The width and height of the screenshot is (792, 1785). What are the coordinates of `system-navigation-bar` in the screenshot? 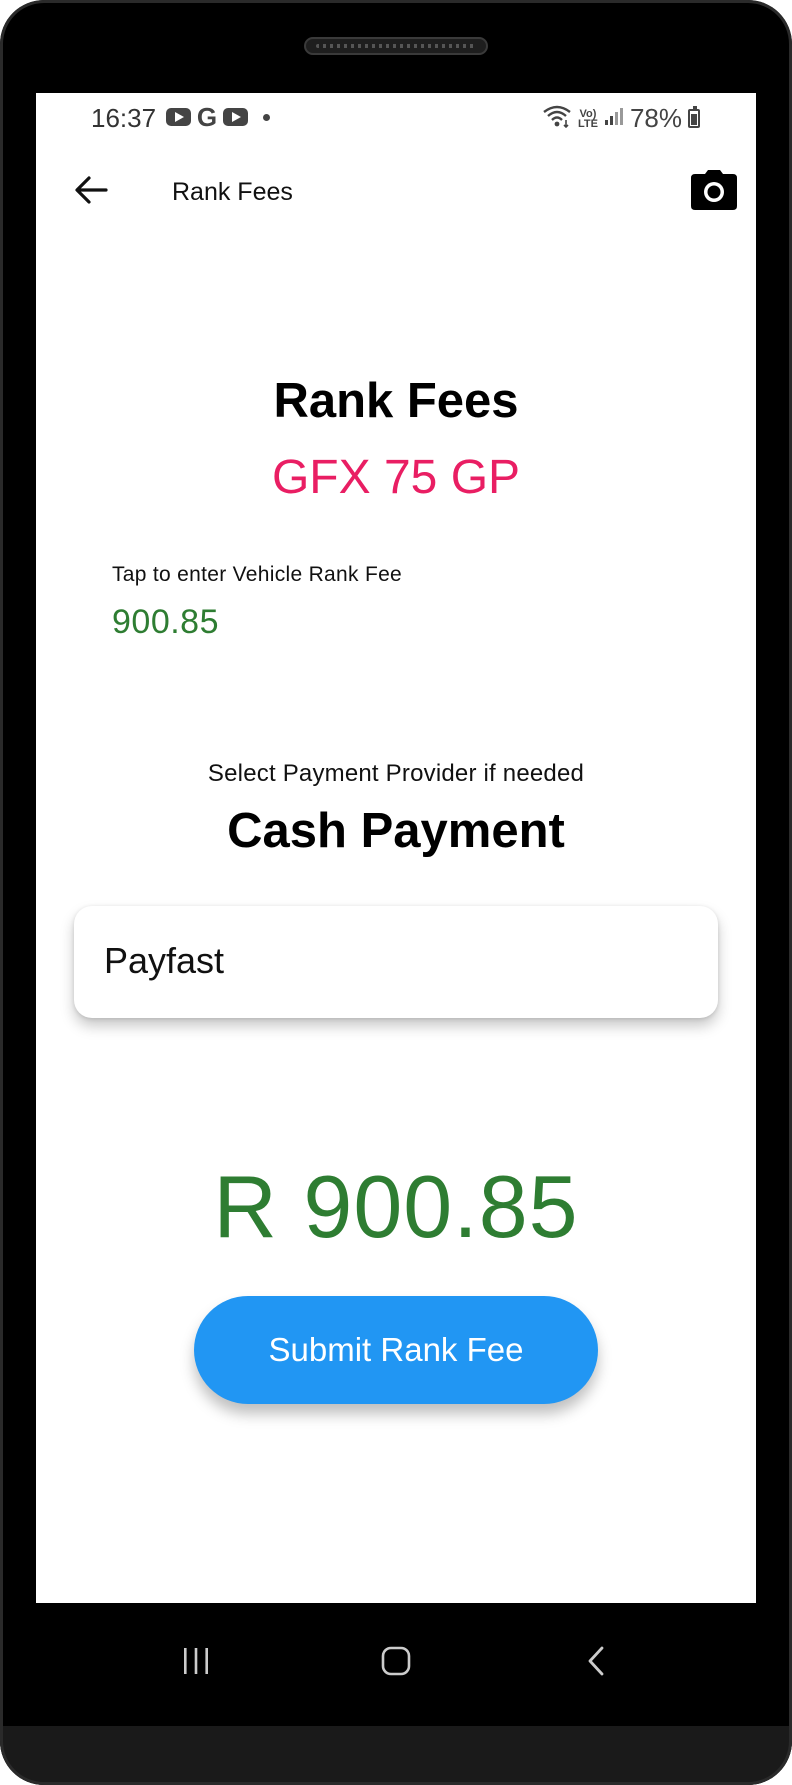 It's located at (396, 1664).